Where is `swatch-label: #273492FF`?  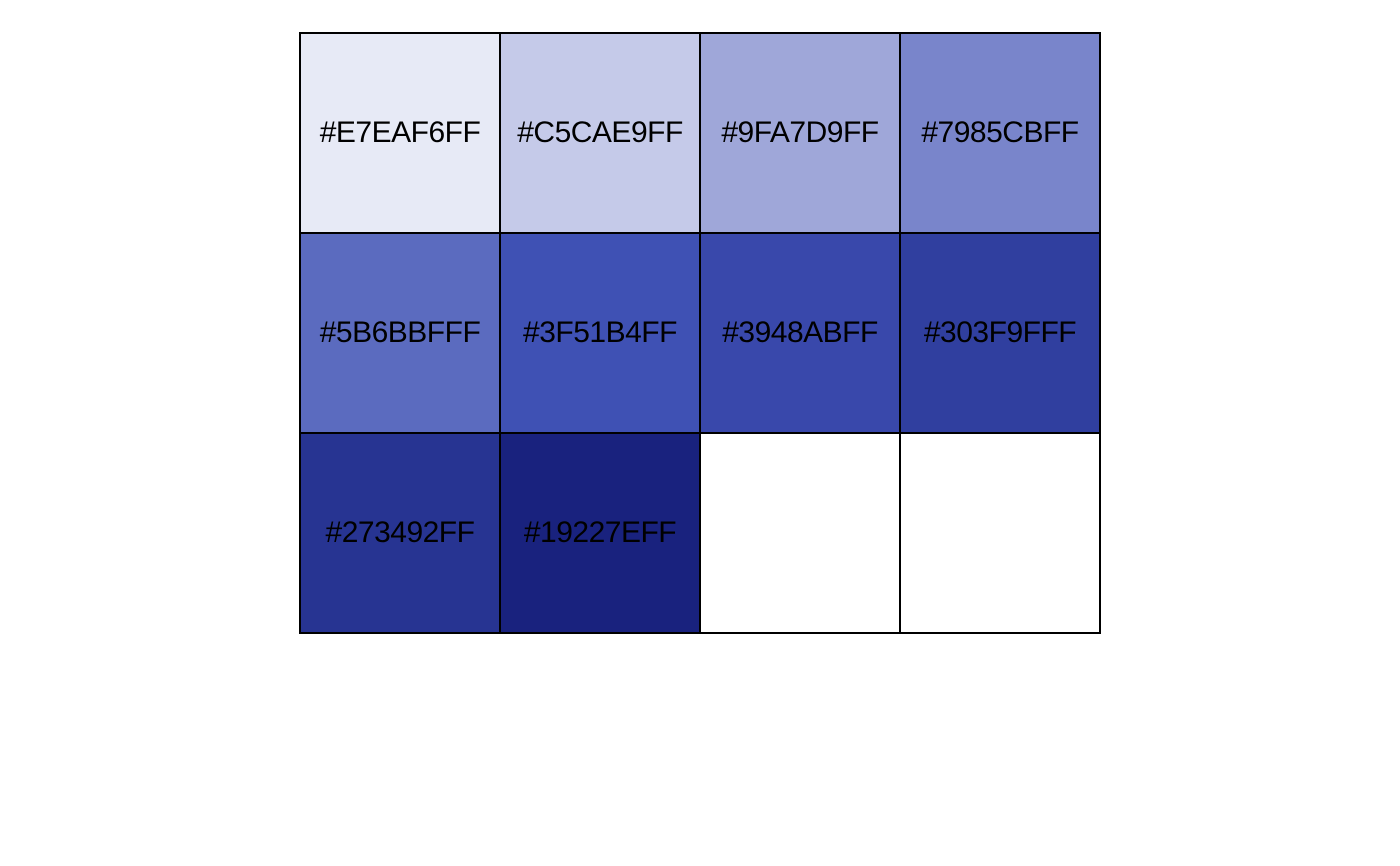 swatch-label: #273492FF is located at coordinates (400, 532).